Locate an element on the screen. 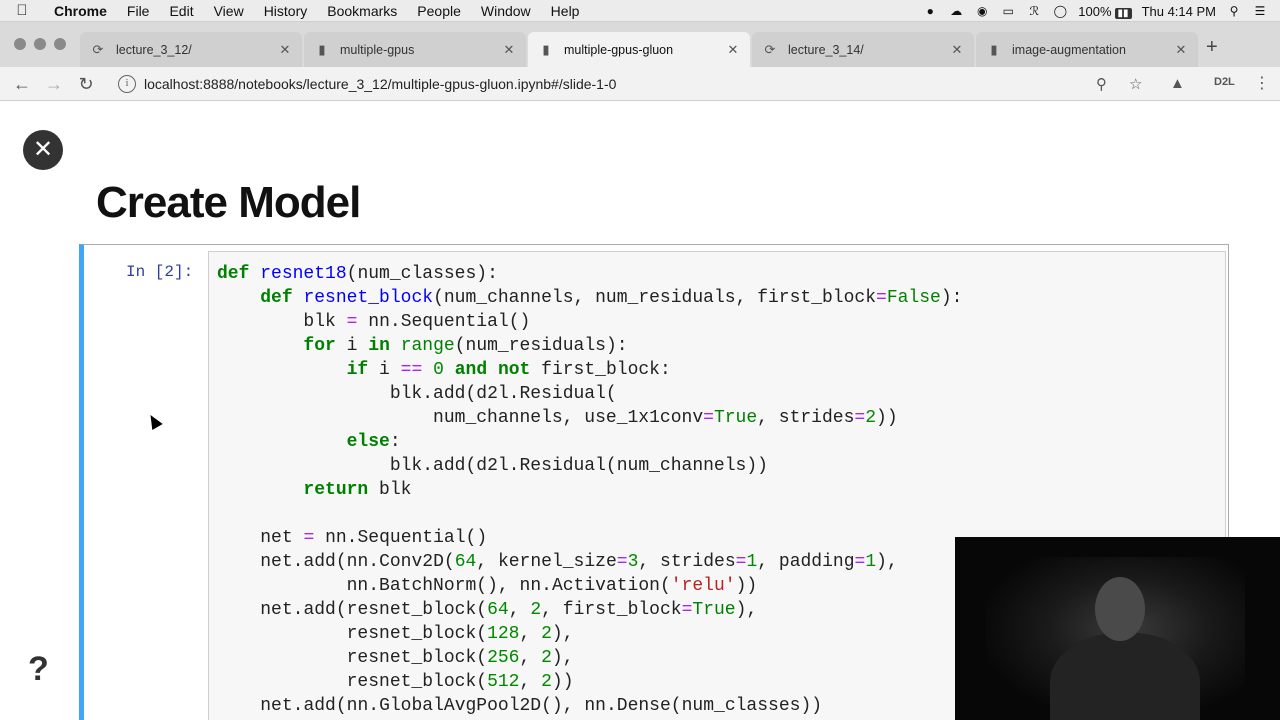  menu-view: View is located at coordinates (229, 11).